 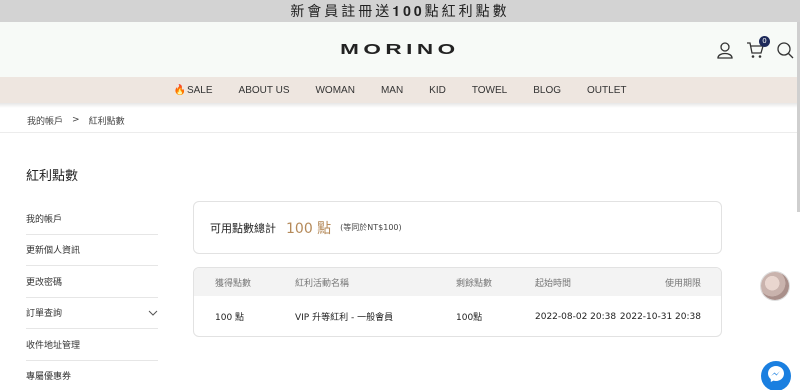 I want to click on site-header: MORINO 0, so click(x=400, y=49).